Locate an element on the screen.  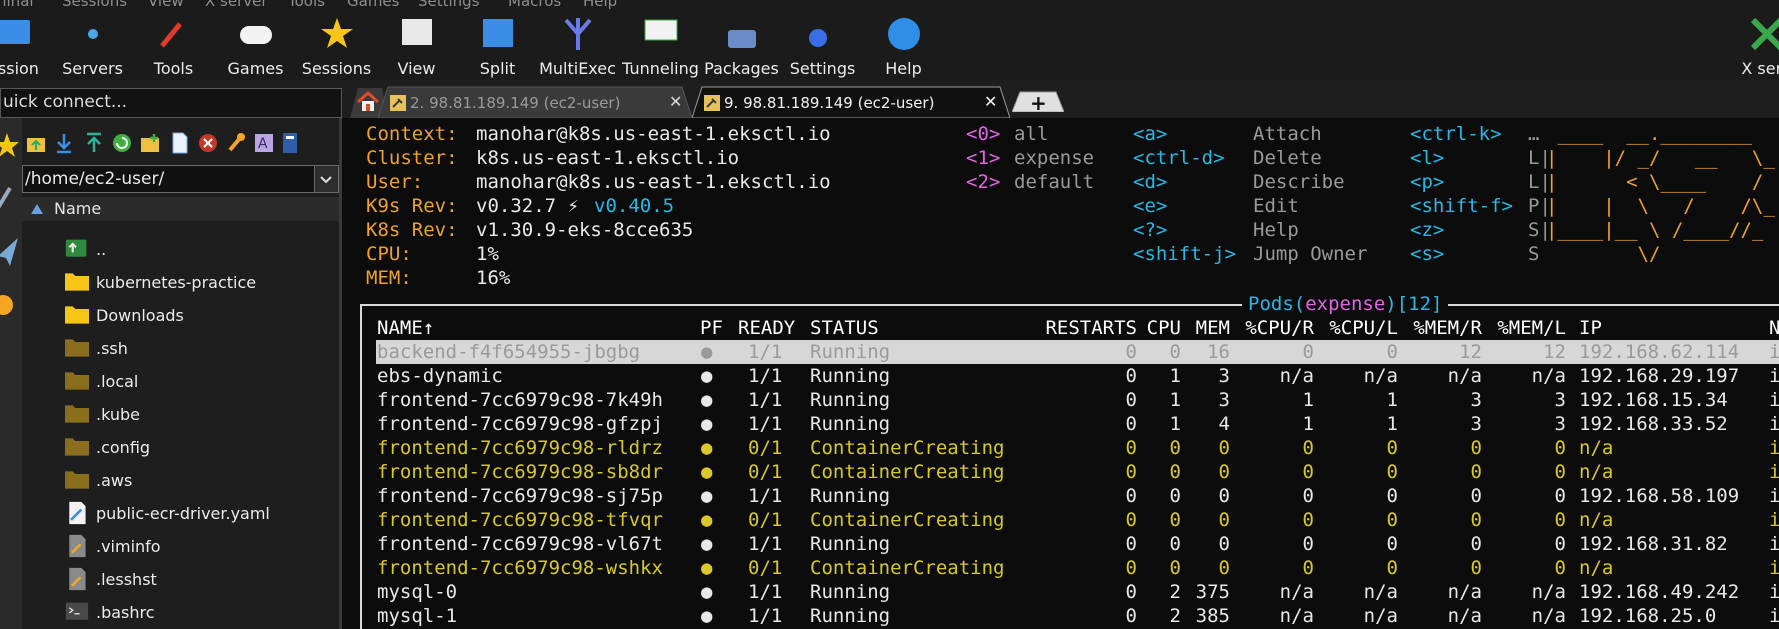
menu-item: Sessions is located at coordinates (94, 5).